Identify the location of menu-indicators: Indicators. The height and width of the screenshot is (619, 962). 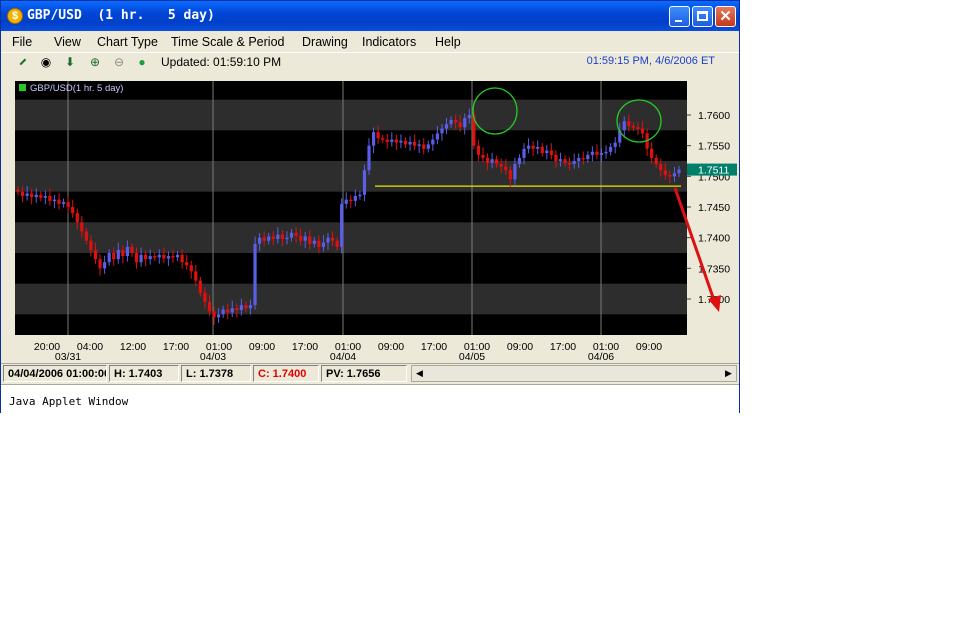
(389, 42).